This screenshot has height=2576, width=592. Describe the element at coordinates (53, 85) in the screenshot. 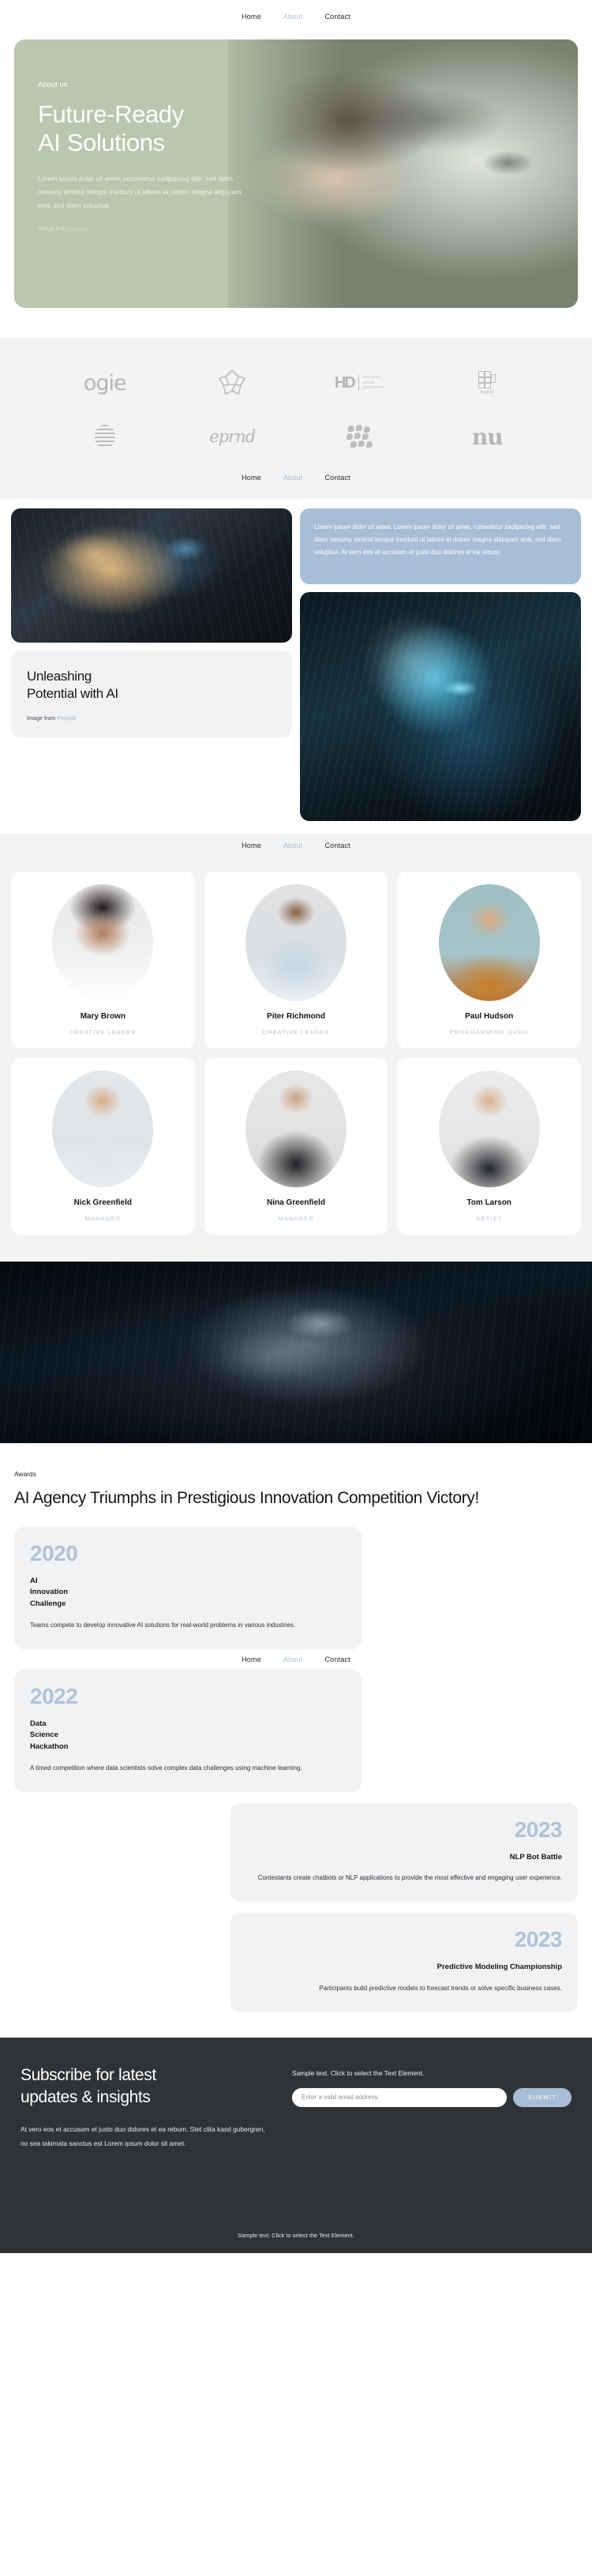

I see `hero-eyebrow: About us` at that location.